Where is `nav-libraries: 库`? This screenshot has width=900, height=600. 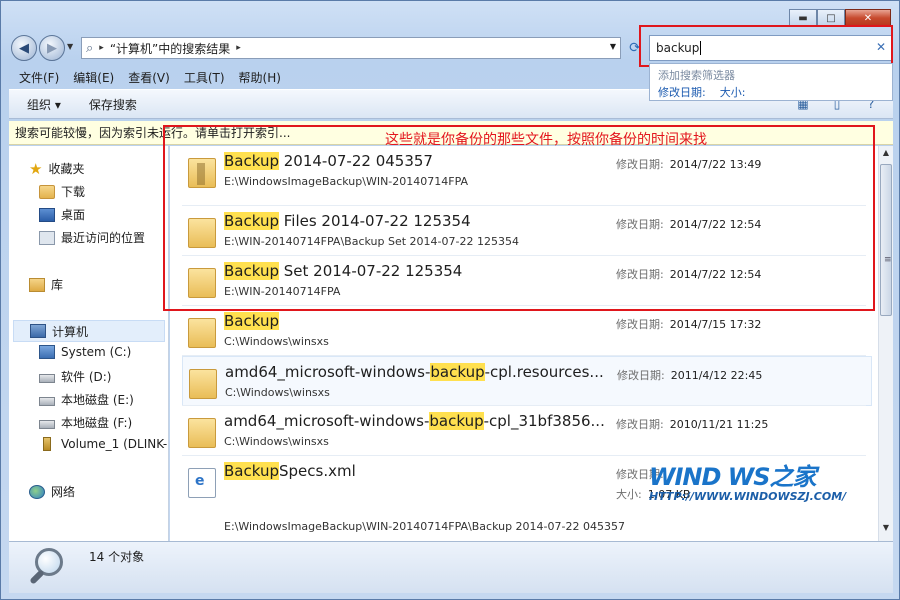 nav-libraries: 库 is located at coordinates (46, 284).